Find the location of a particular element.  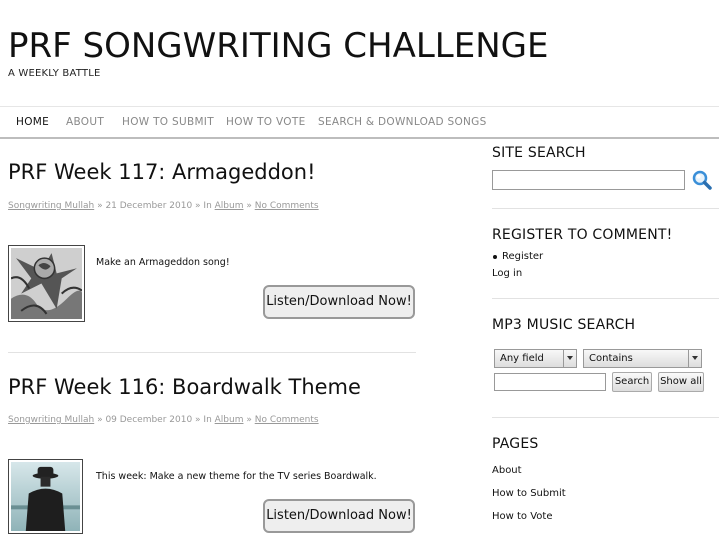

boardwalk-artwork is located at coordinates (45, 496).